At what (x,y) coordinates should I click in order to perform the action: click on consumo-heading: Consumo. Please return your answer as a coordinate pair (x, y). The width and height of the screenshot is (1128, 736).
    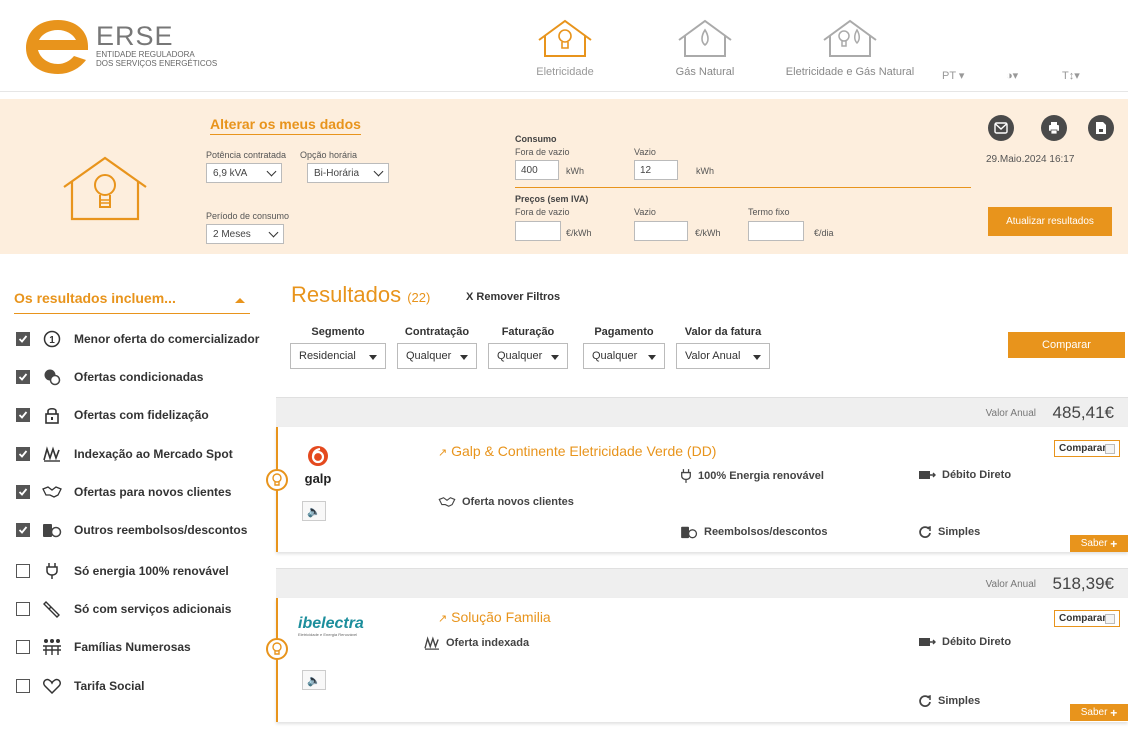
    Looking at the image, I should click on (536, 139).